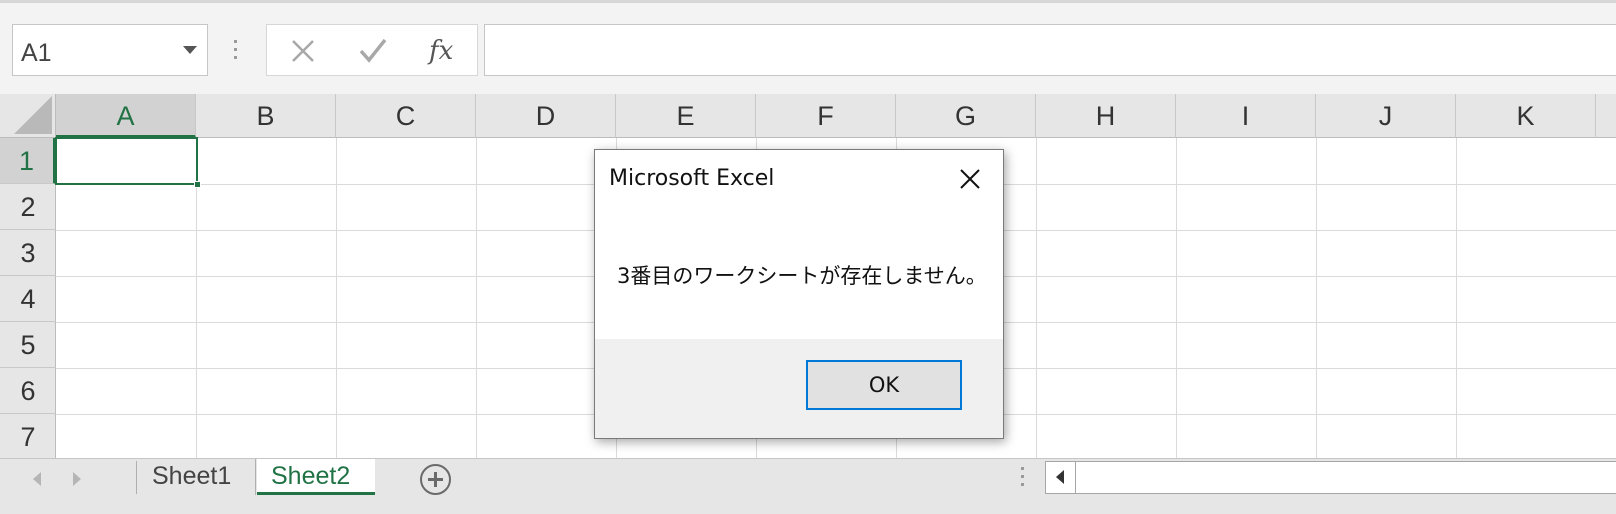 This screenshot has height=514, width=1616. I want to click on row-header-7: 7, so click(28, 437).